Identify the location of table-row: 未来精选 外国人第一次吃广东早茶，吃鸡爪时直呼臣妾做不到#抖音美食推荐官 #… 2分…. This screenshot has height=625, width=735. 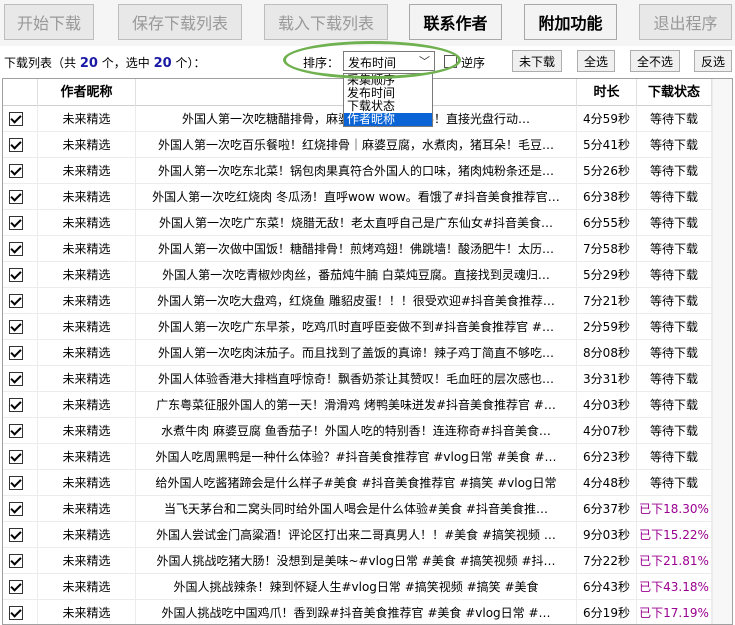
(367, 327).